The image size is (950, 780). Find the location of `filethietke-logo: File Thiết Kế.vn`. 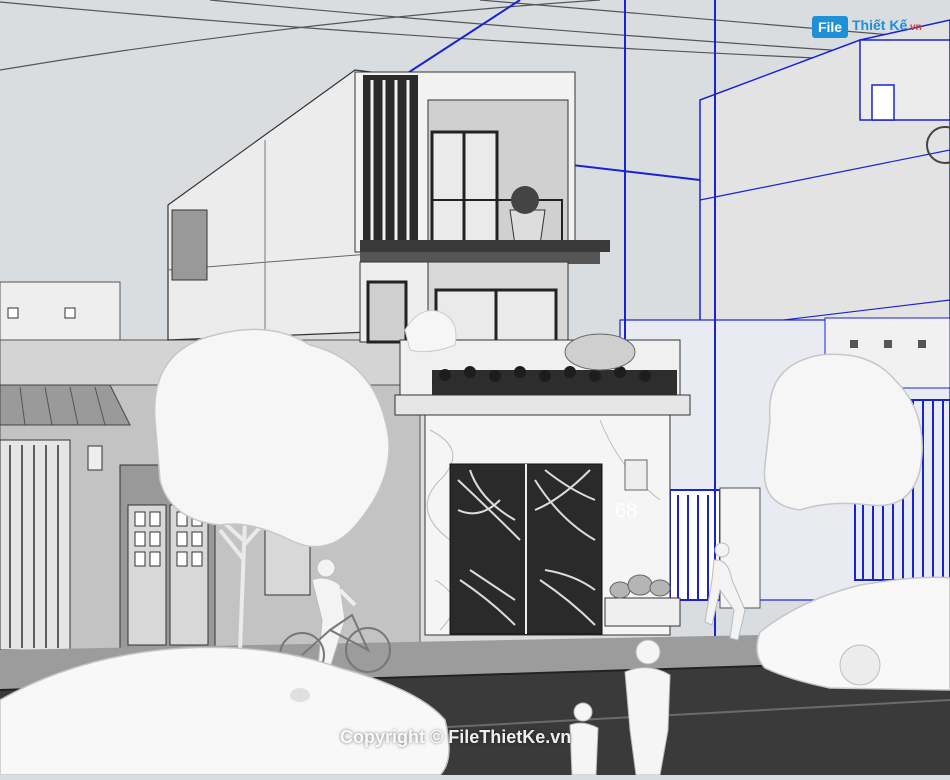

filethietke-logo: File Thiết Kế.vn is located at coordinates (868, 27).